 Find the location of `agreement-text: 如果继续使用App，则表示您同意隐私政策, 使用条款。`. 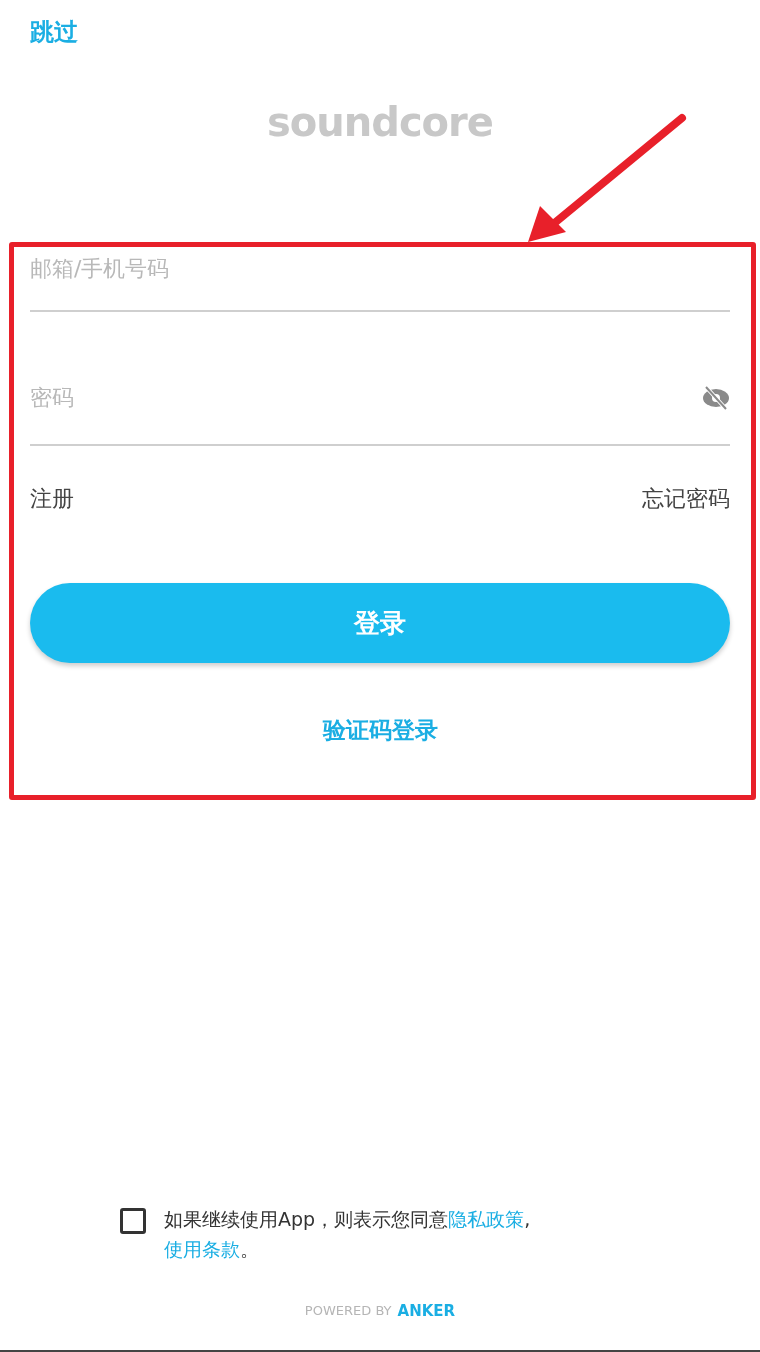

agreement-text: 如果继续使用App，则表示您同意隐私政策, 使用条款。 is located at coordinates (348, 1234).